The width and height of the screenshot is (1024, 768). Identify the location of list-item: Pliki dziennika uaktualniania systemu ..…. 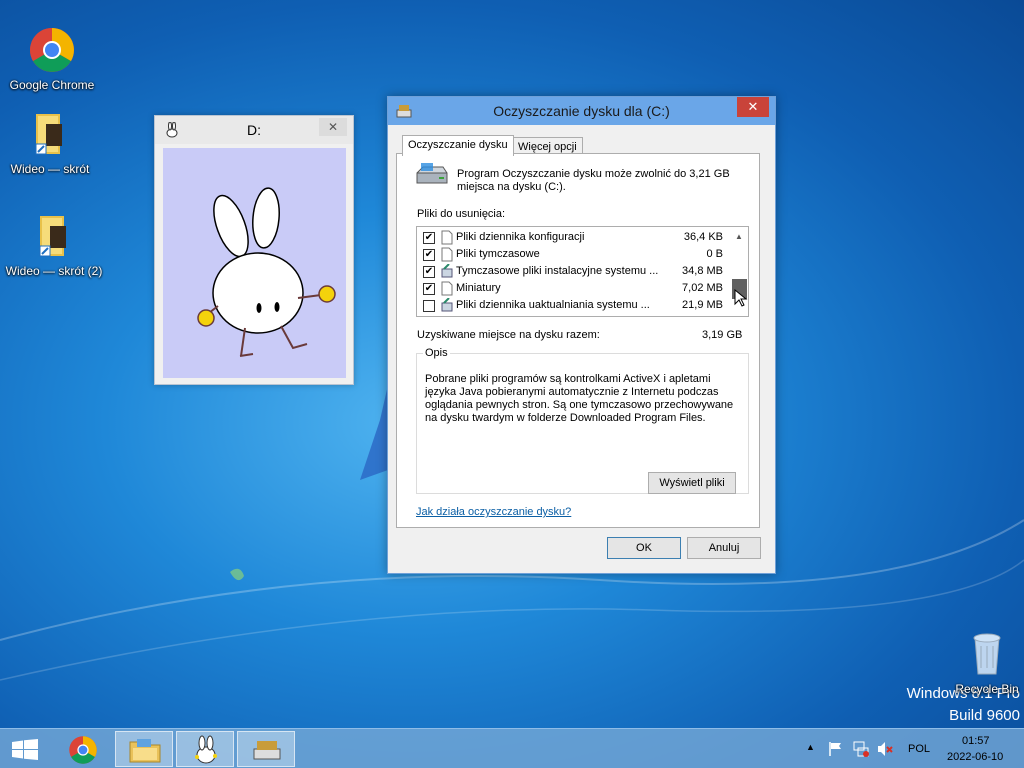
(572, 305).